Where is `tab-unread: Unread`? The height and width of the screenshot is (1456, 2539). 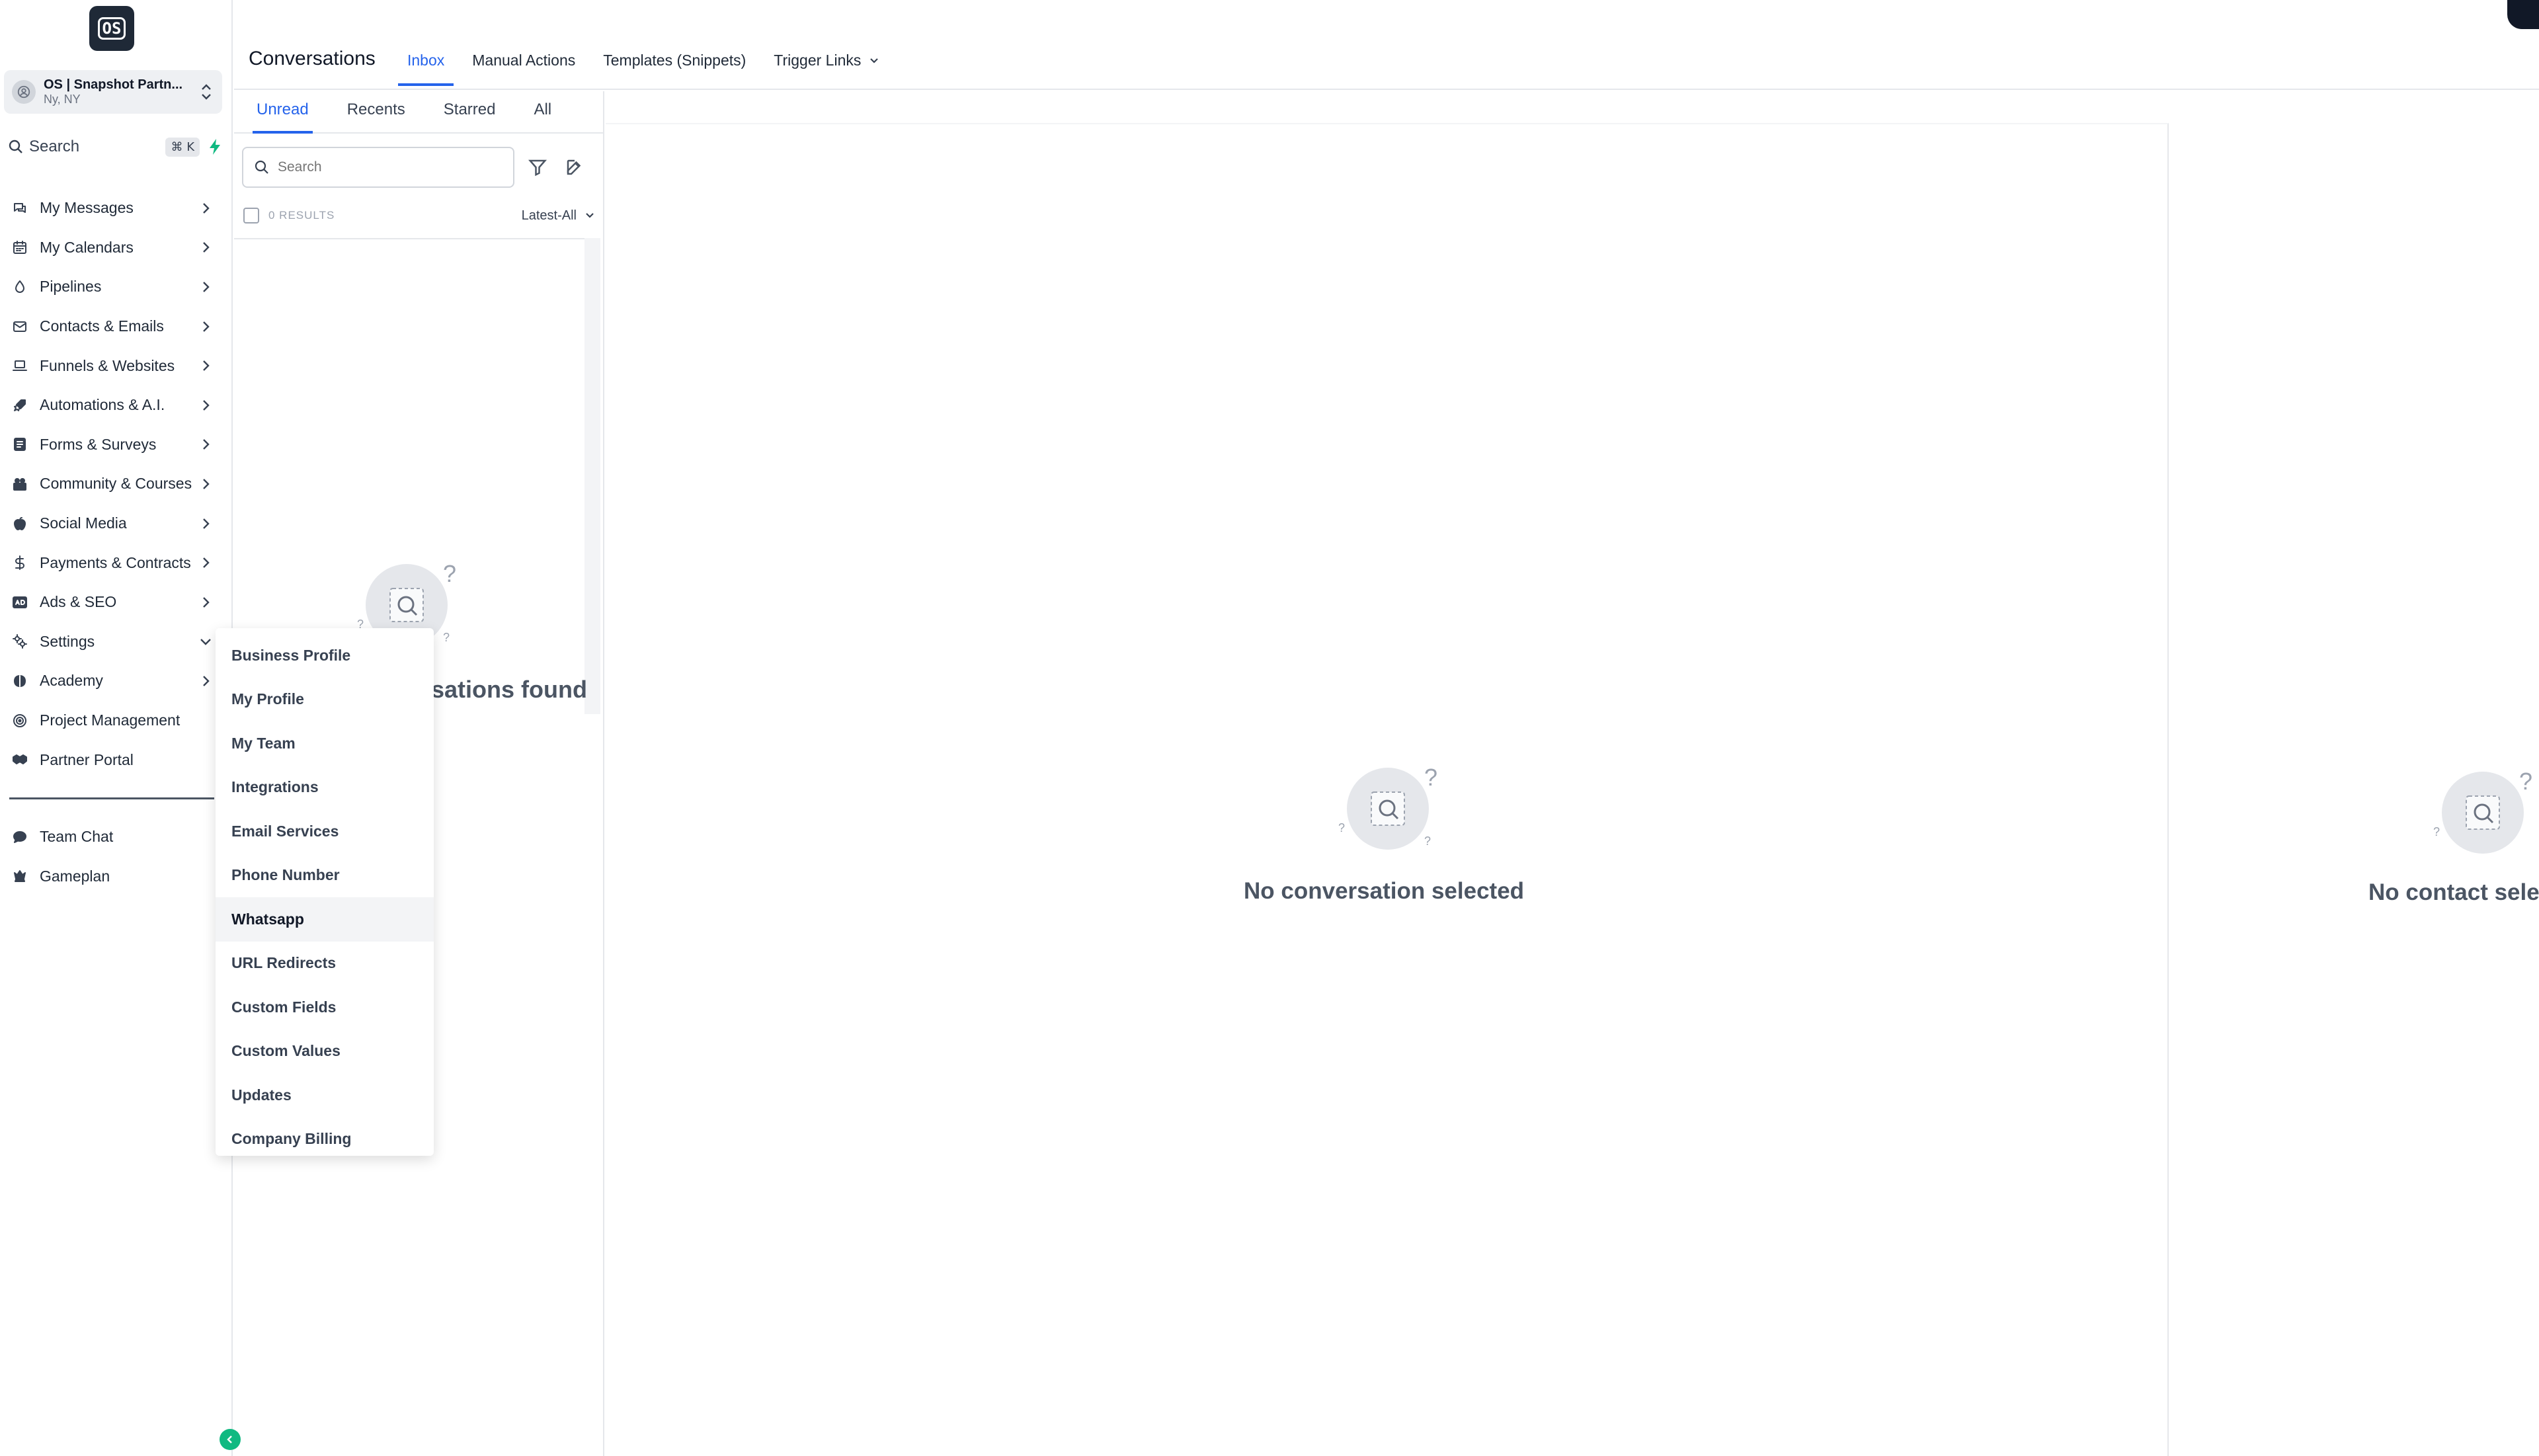 tab-unread: Unread is located at coordinates (283, 112).